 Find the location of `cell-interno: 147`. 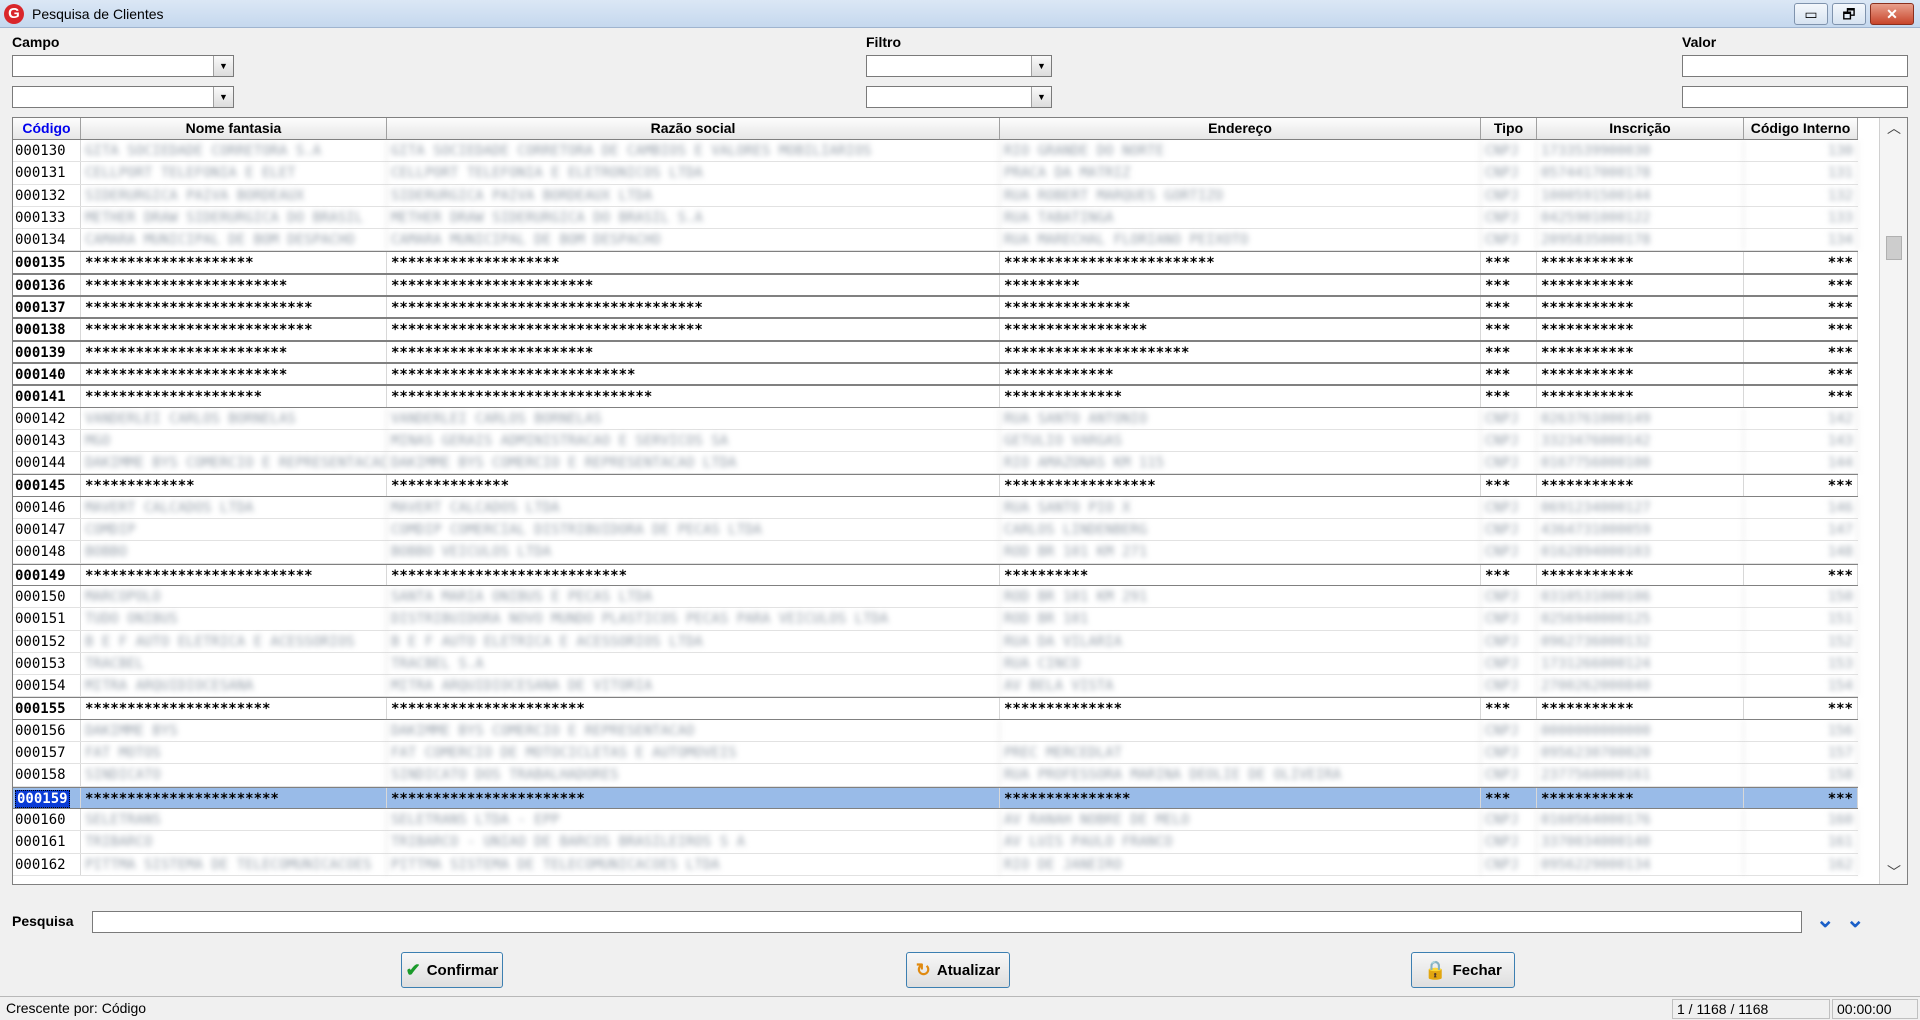

cell-interno: 147 is located at coordinates (1801, 530).